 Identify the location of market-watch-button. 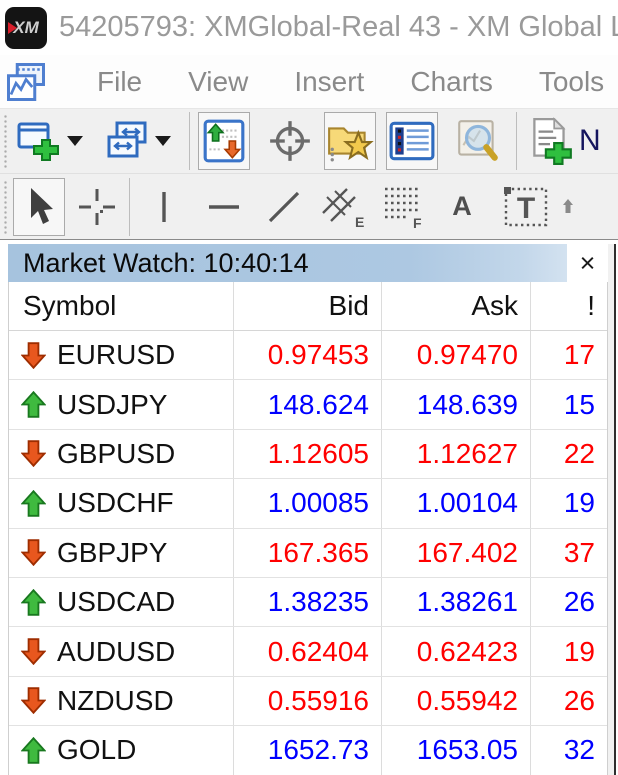
(224, 141).